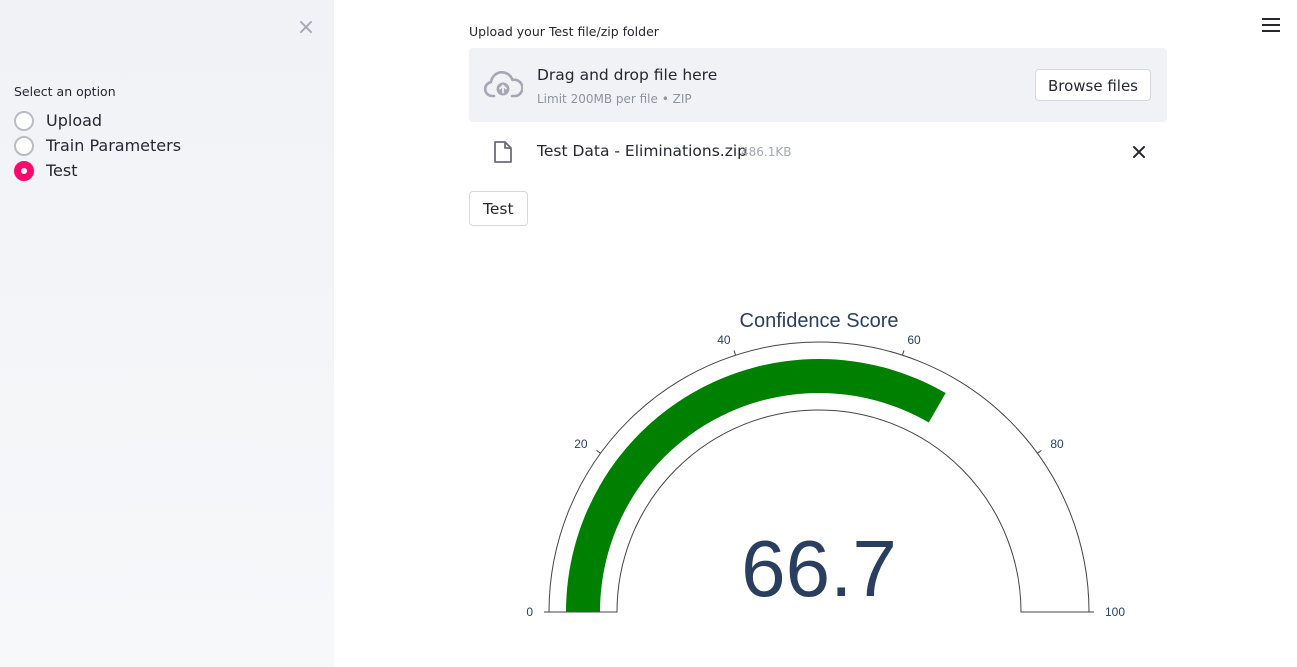  What do you see at coordinates (503, 84) in the screenshot?
I see `cloud-upload-icon` at bounding box center [503, 84].